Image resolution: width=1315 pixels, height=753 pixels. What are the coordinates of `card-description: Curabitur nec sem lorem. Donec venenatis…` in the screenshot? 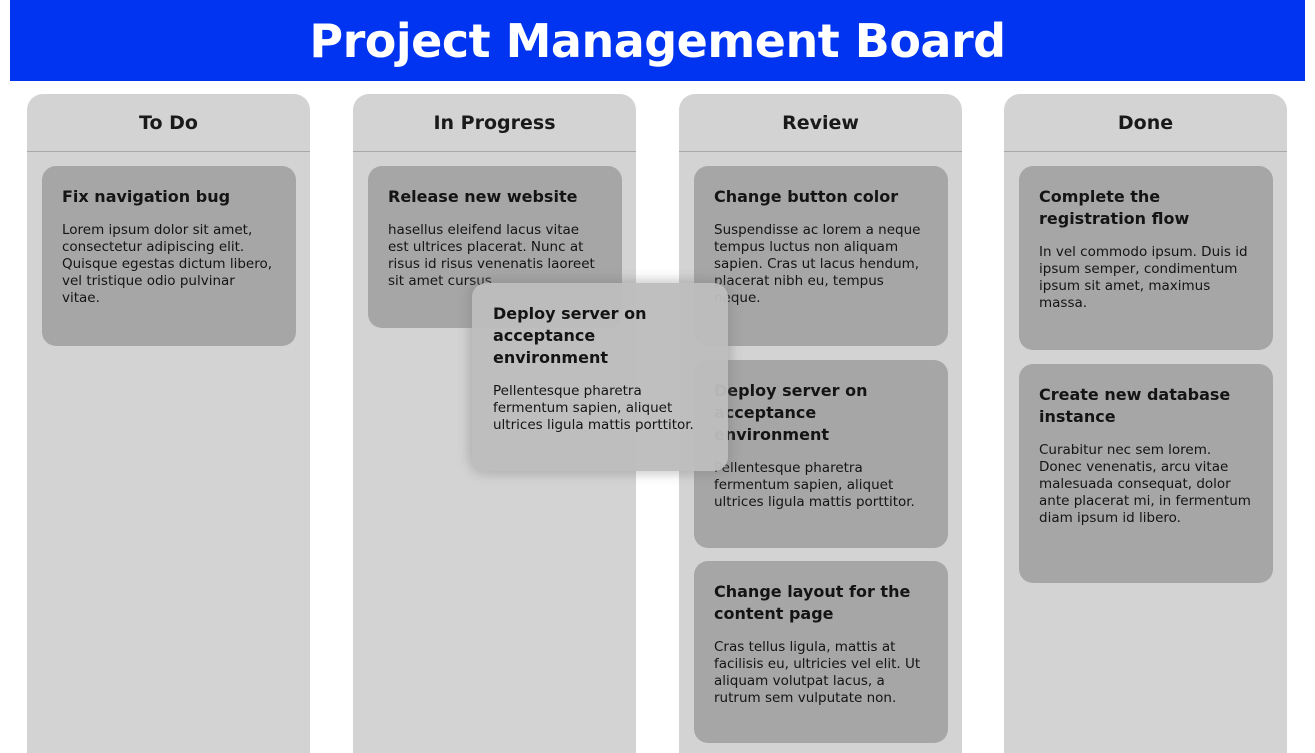 It's located at (1145, 484).